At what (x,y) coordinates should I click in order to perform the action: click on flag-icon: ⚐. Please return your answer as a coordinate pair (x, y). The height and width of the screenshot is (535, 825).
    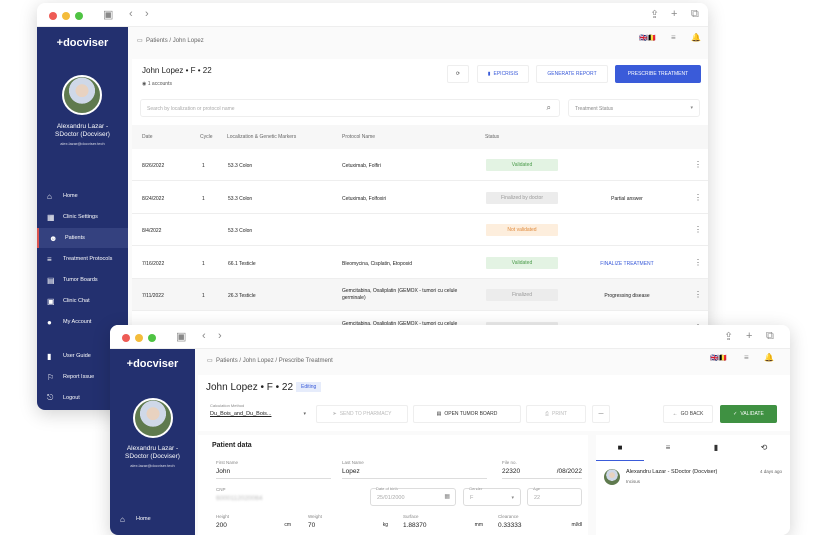
    Looking at the image, I should click on (51, 377).